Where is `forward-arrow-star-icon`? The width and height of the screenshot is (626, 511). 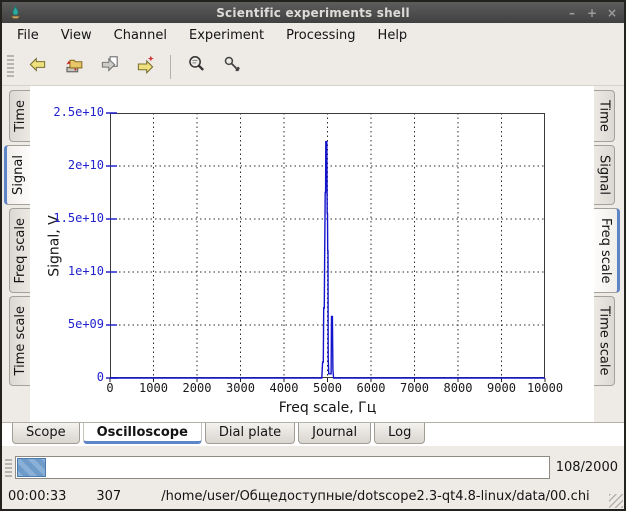
forward-arrow-star-icon is located at coordinates (145, 66).